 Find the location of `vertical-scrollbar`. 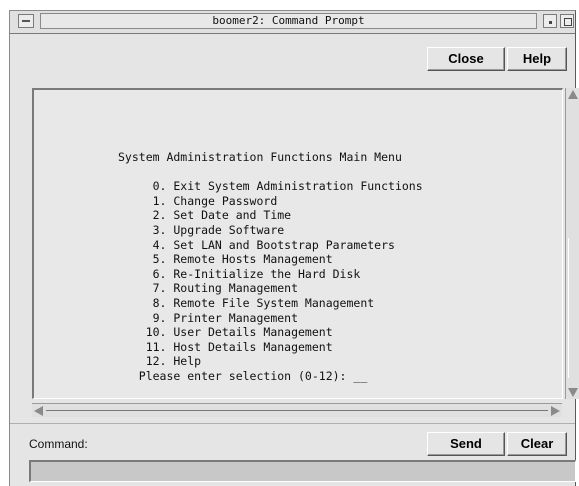

vertical-scrollbar is located at coordinates (572, 243).